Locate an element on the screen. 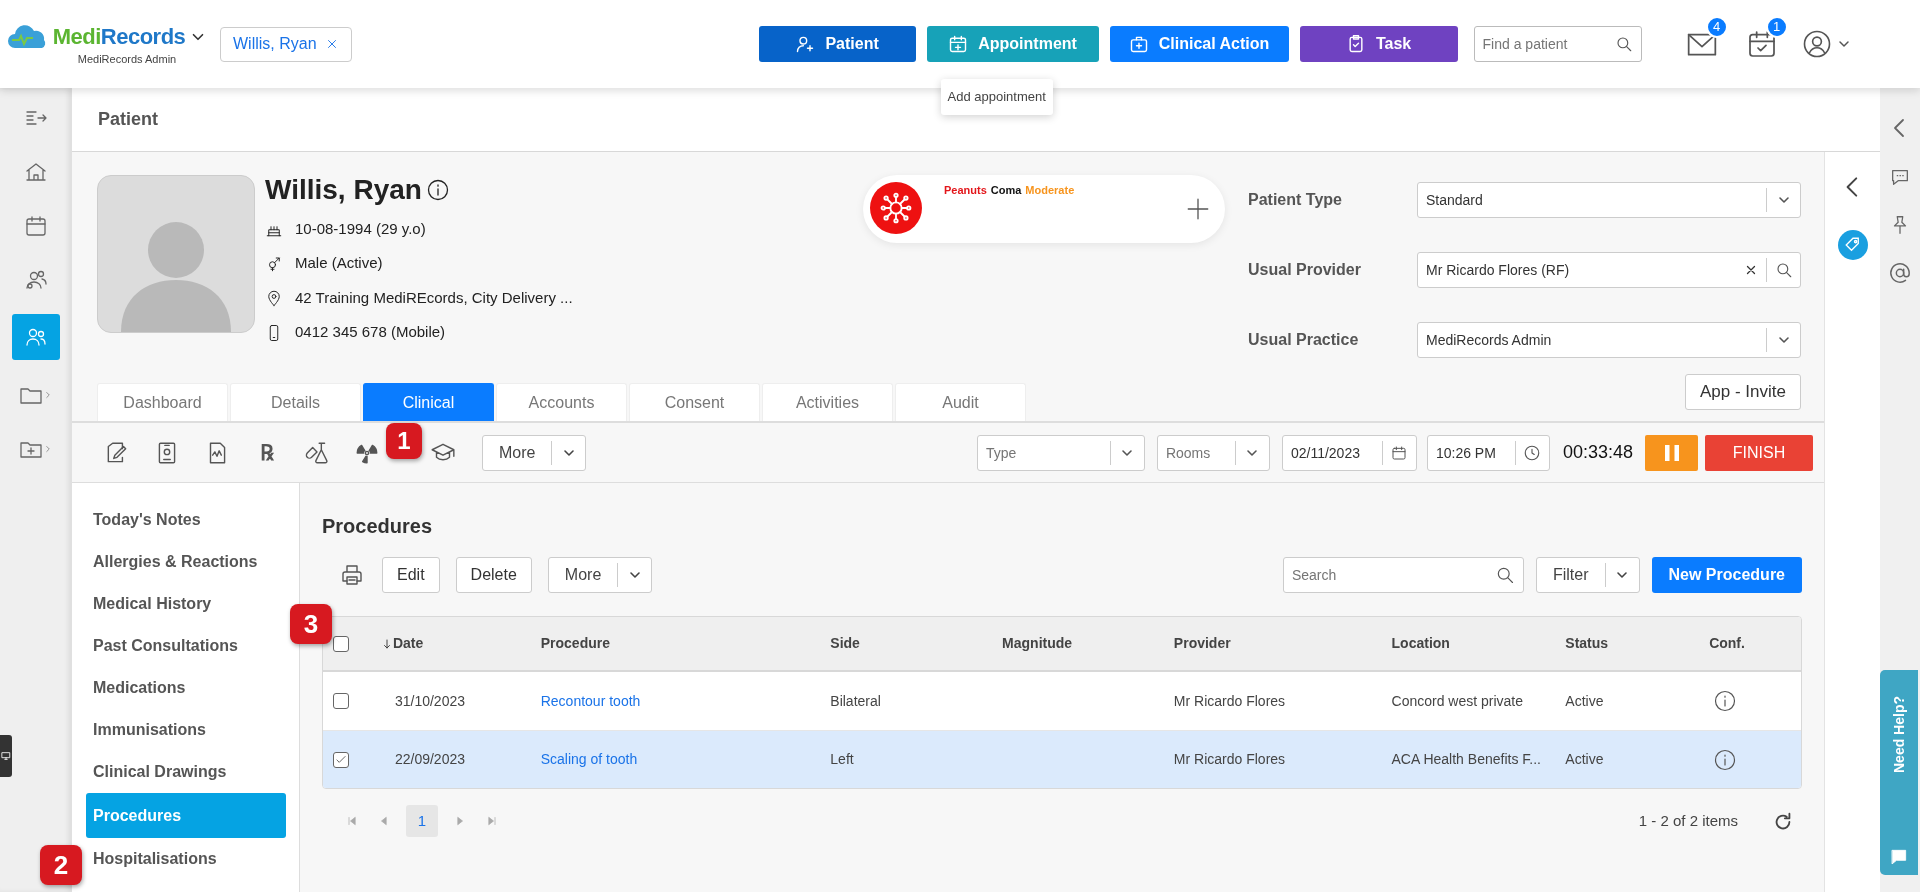 This screenshot has height=892, width=1920. column-header: Status is located at coordinates (1587, 643).